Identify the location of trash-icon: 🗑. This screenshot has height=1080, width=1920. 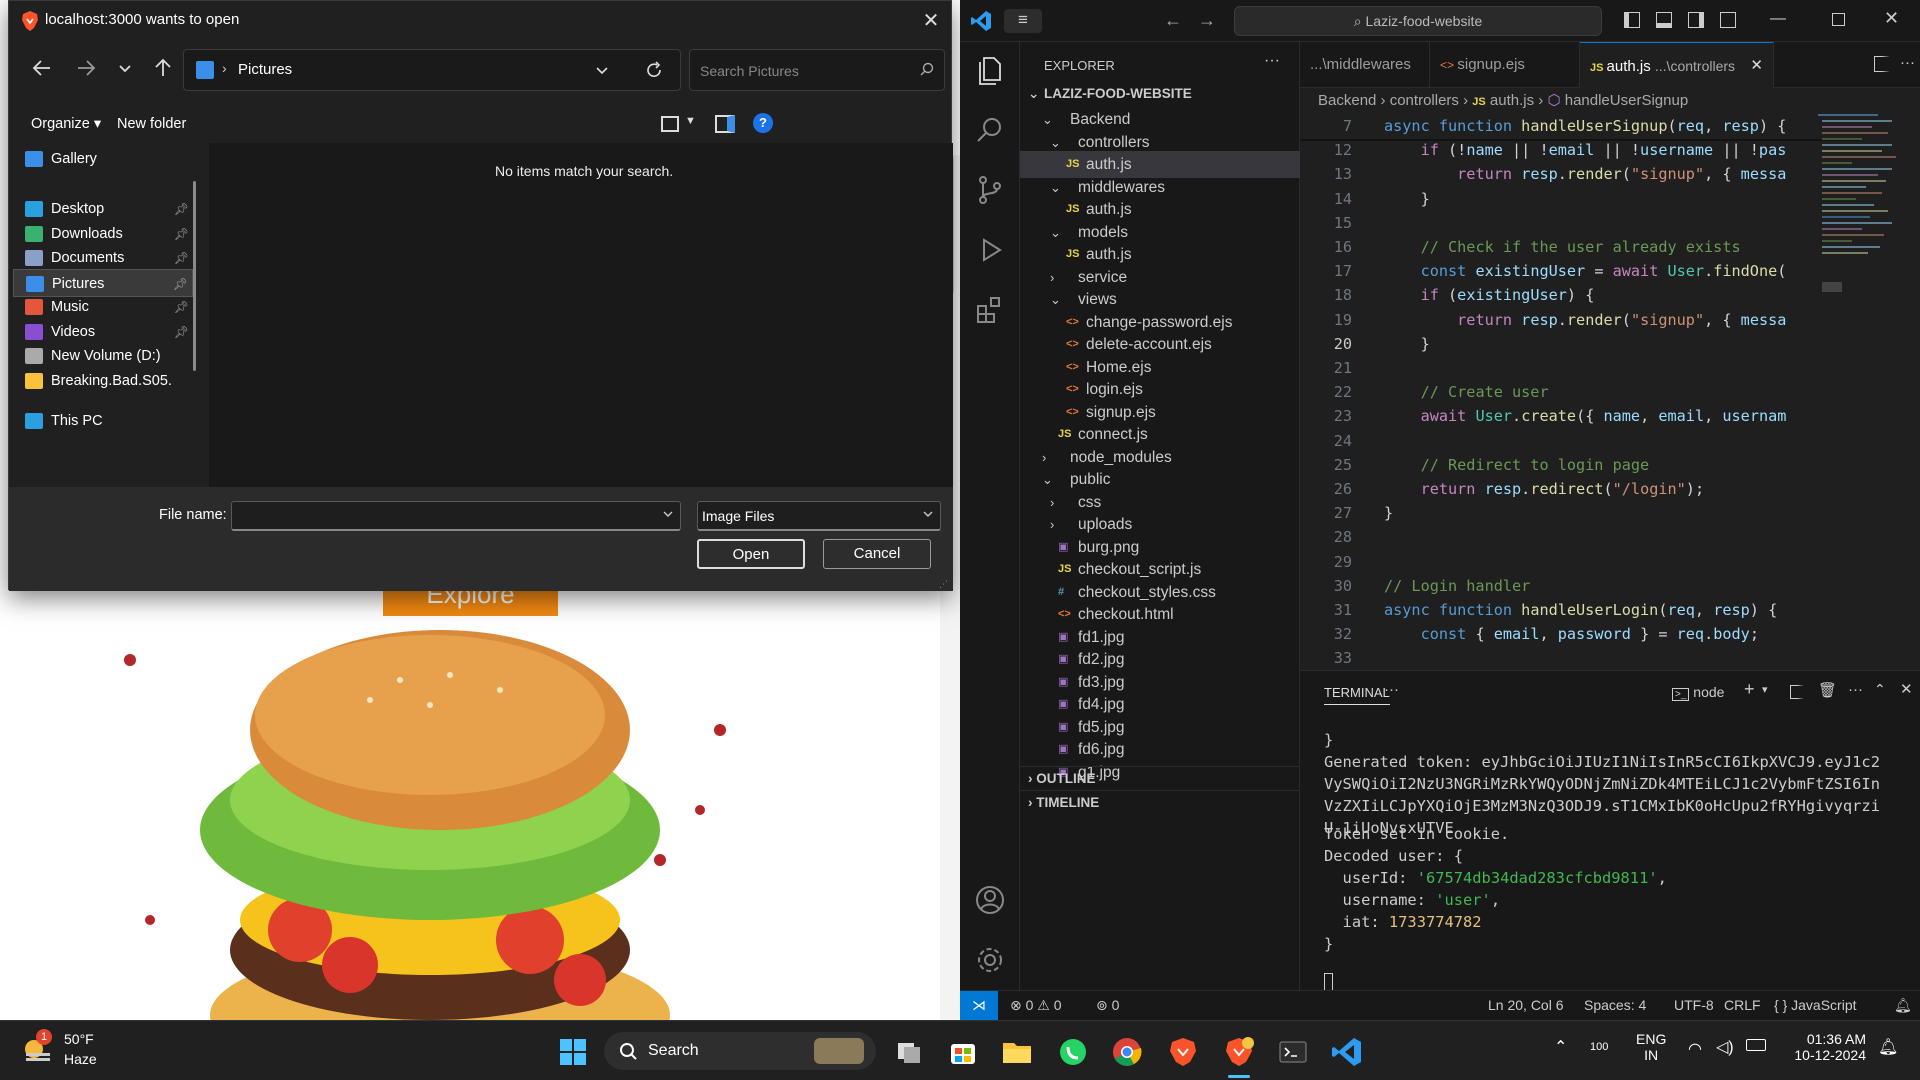
(1827, 690).